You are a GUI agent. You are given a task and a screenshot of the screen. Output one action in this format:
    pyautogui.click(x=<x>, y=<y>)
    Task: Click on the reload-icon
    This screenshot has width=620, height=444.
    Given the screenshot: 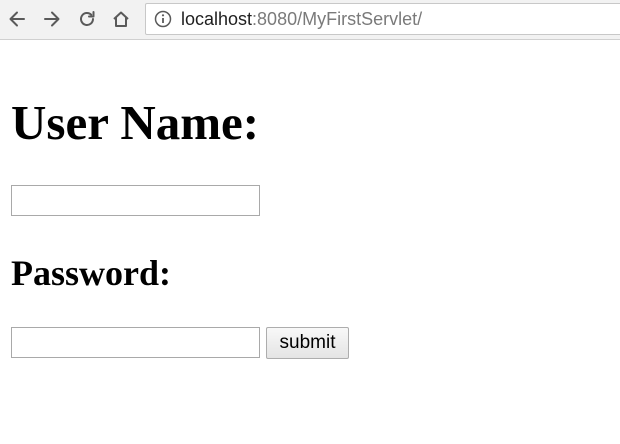 What is the action you would take?
    pyautogui.click(x=87, y=18)
    